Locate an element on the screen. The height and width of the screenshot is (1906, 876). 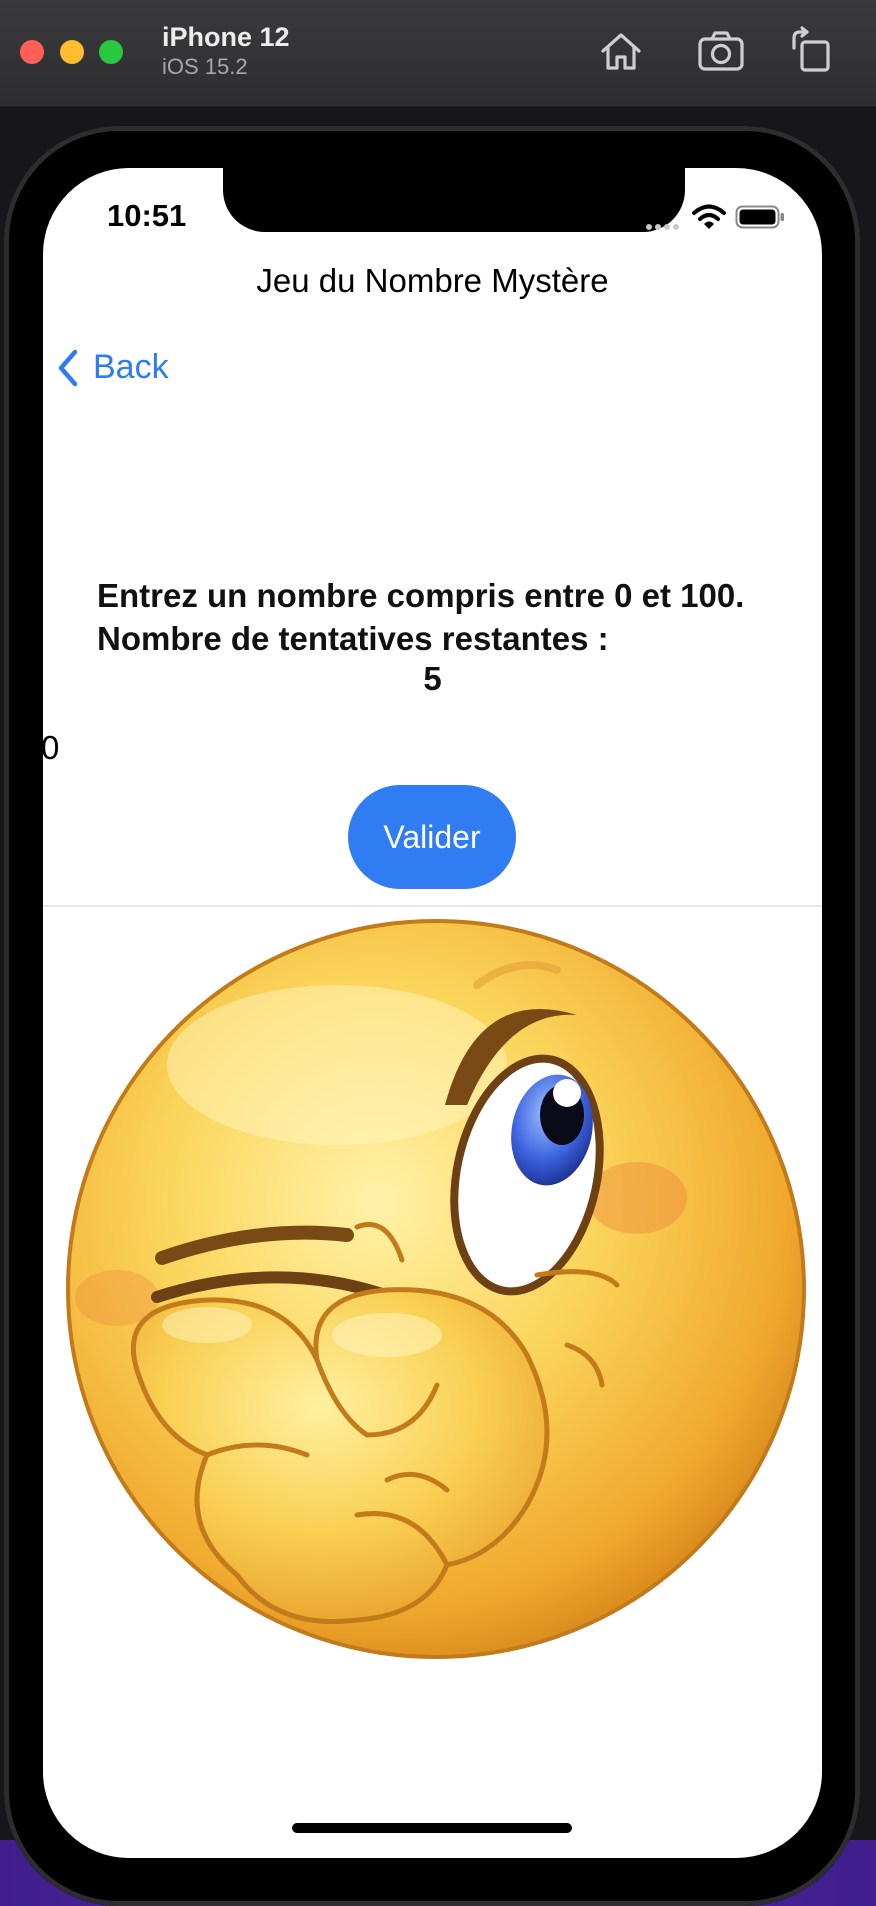
validate-button: Valider is located at coordinates (432, 837).